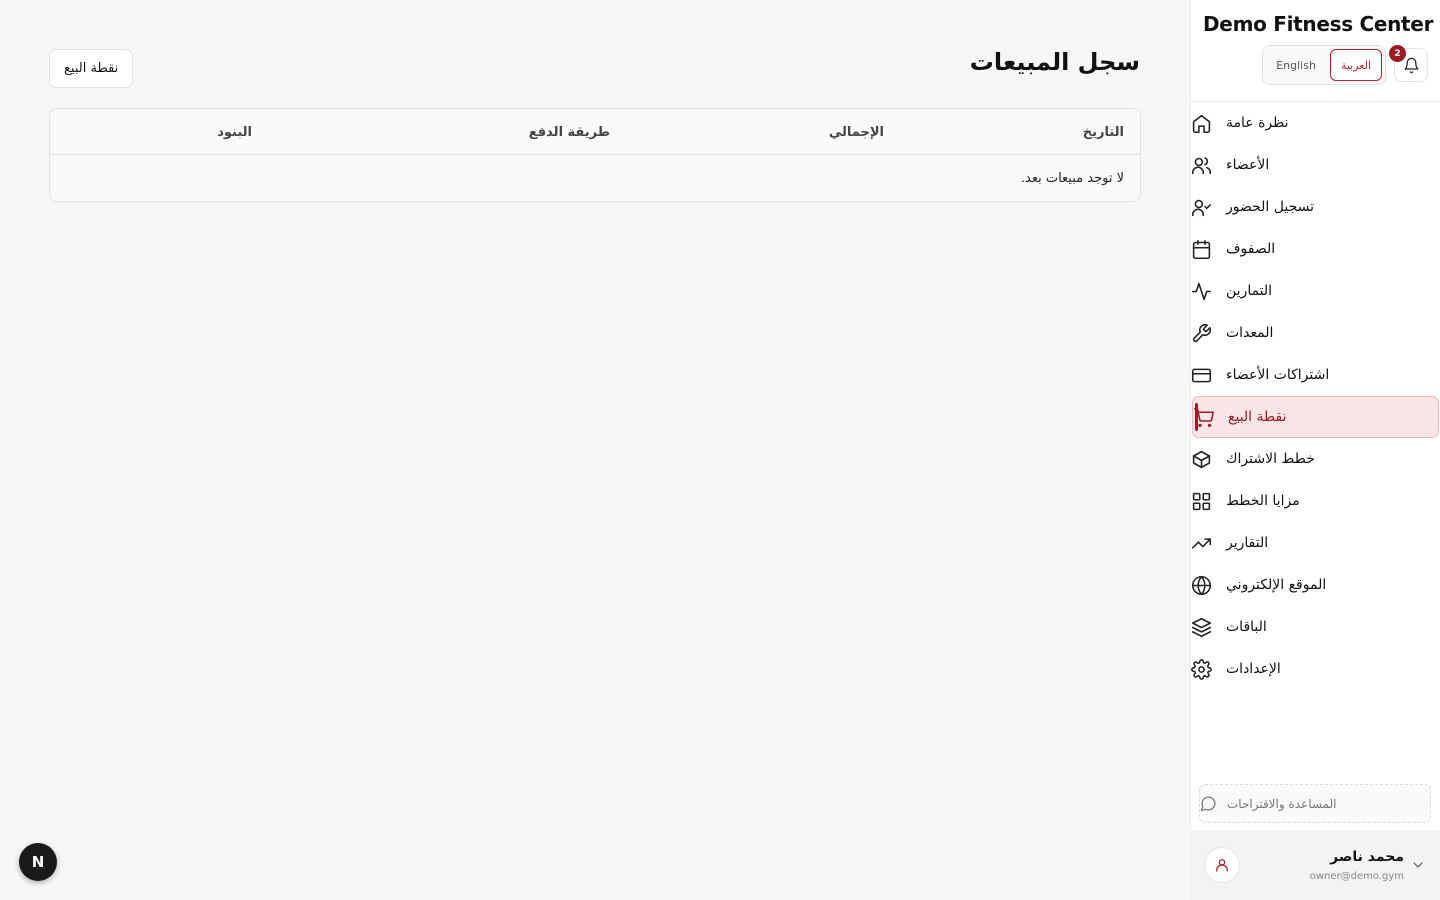 The height and width of the screenshot is (900, 1440). I want to click on sidebar-item-label: الإعدادات, so click(1253, 669).